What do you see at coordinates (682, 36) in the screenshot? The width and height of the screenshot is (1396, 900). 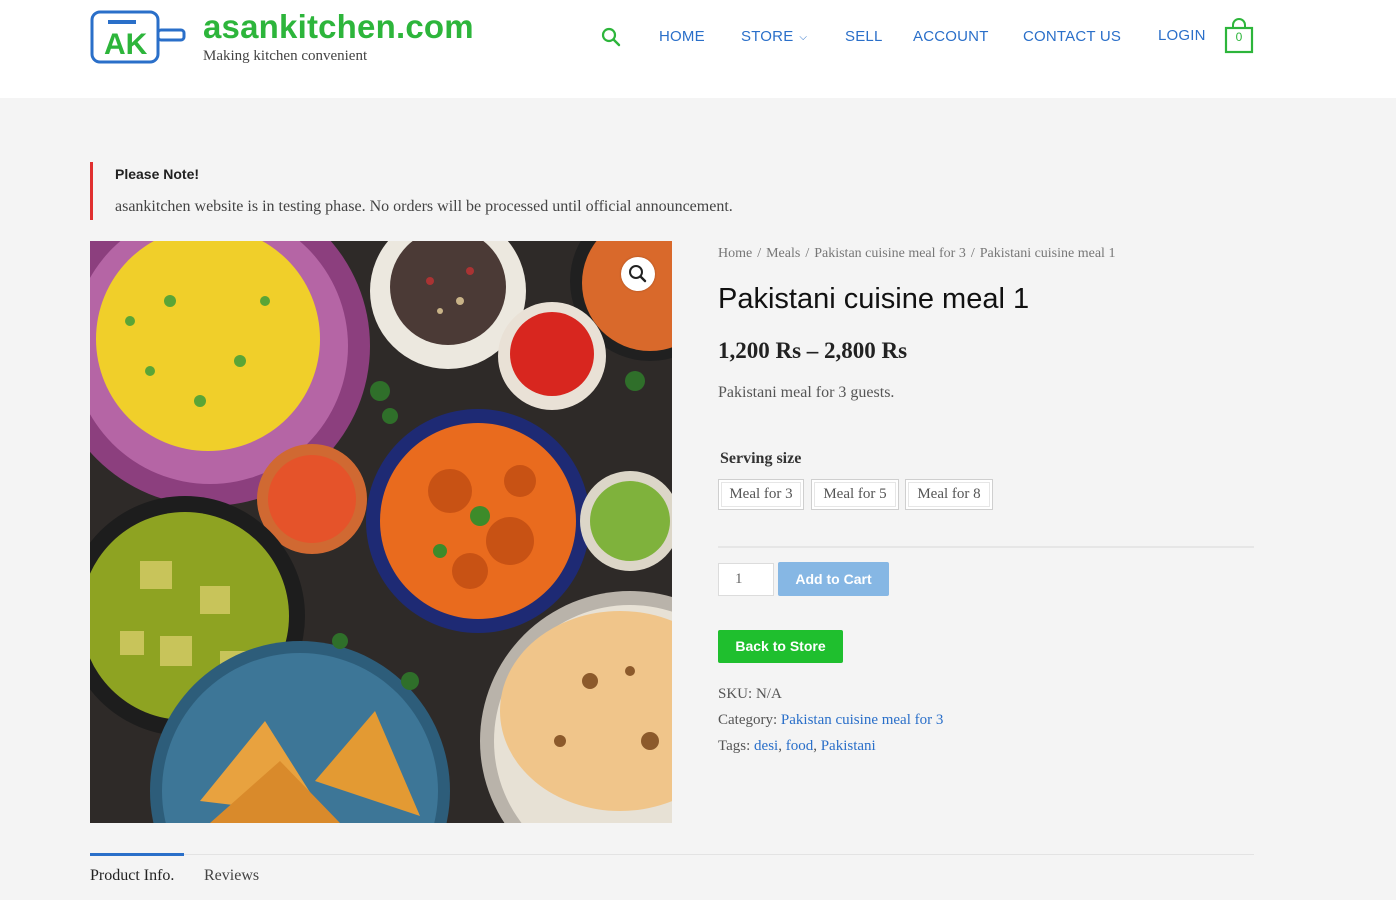 I see `nav-home: HOME` at bounding box center [682, 36].